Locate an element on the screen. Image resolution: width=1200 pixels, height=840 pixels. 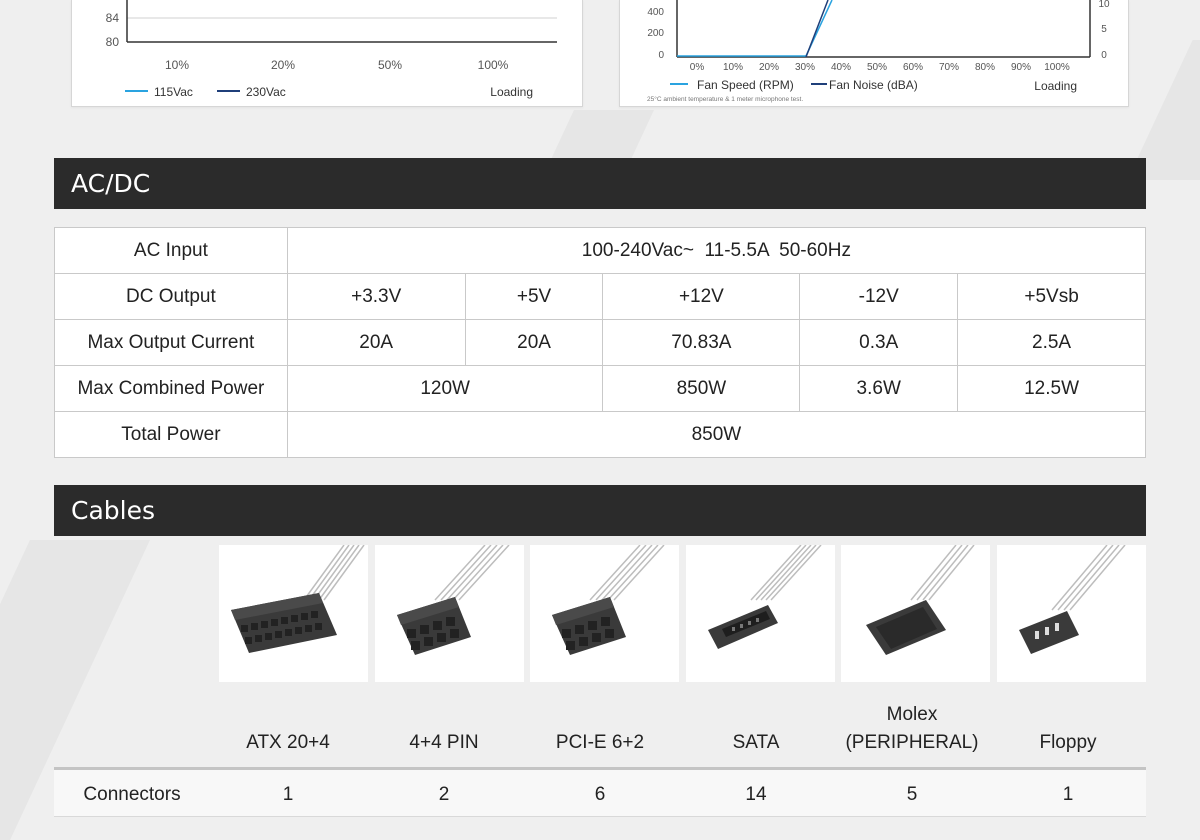
fan-noise-line is located at coordinates (817, 29).